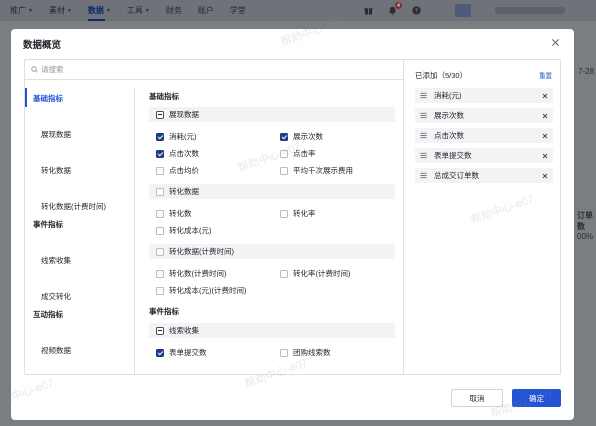 This screenshot has height=426, width=596. What do you see at coordinates (585, 221) in the screenshot?
I see `background-metric-snippet: 订单数` at bounding box center [585, 221].